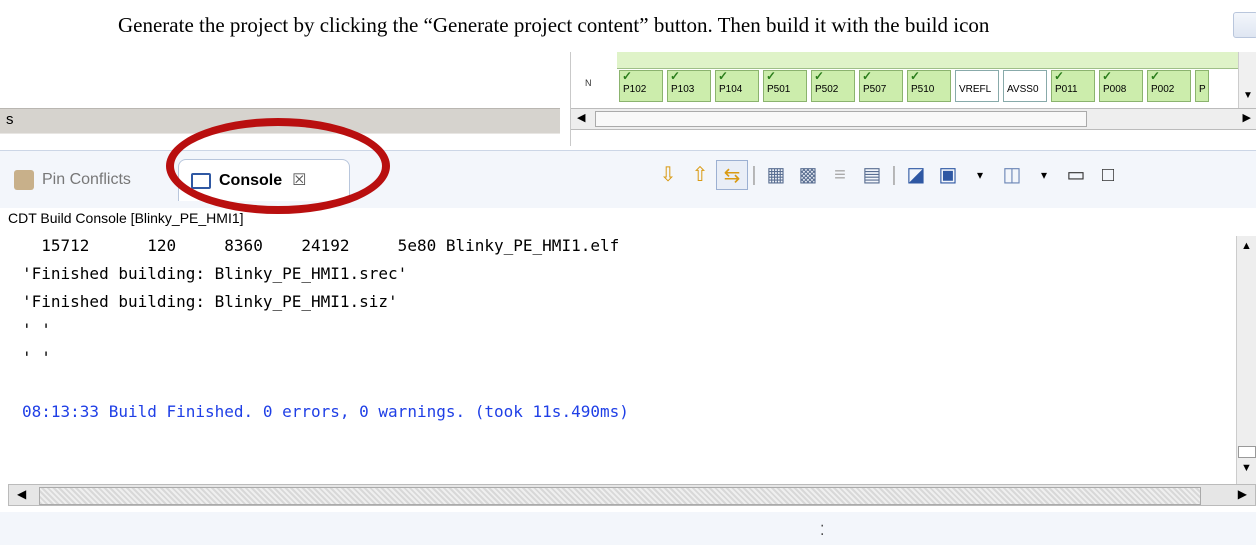  What do you see at coordinates (822, 530) in the screenshot?
I see `resize-handle-icon: ⁚` at bounding box center [822, 530].